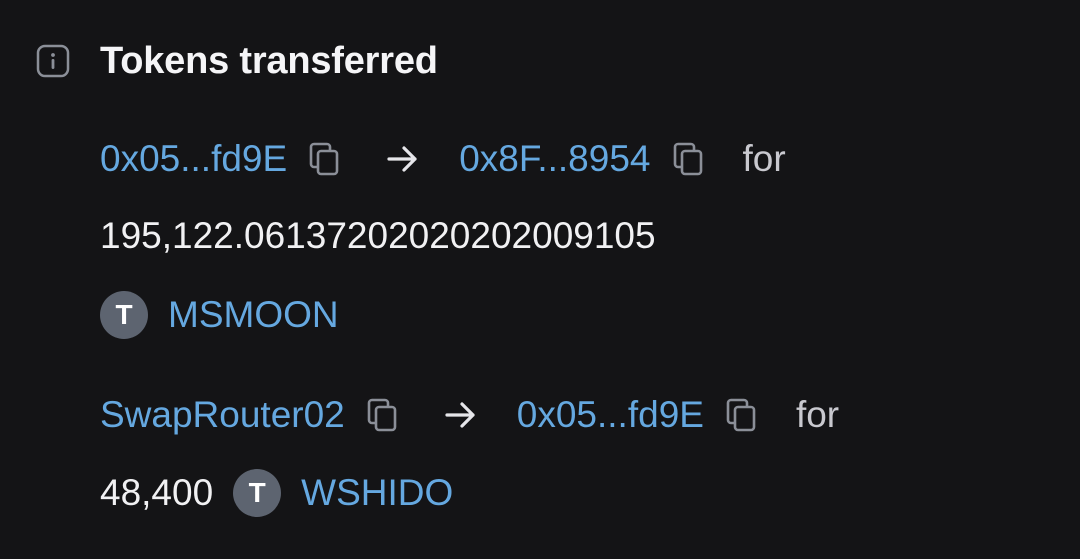  I want to click on transfer-amount: 195,122.06137202020202009105, so click(378, 235).